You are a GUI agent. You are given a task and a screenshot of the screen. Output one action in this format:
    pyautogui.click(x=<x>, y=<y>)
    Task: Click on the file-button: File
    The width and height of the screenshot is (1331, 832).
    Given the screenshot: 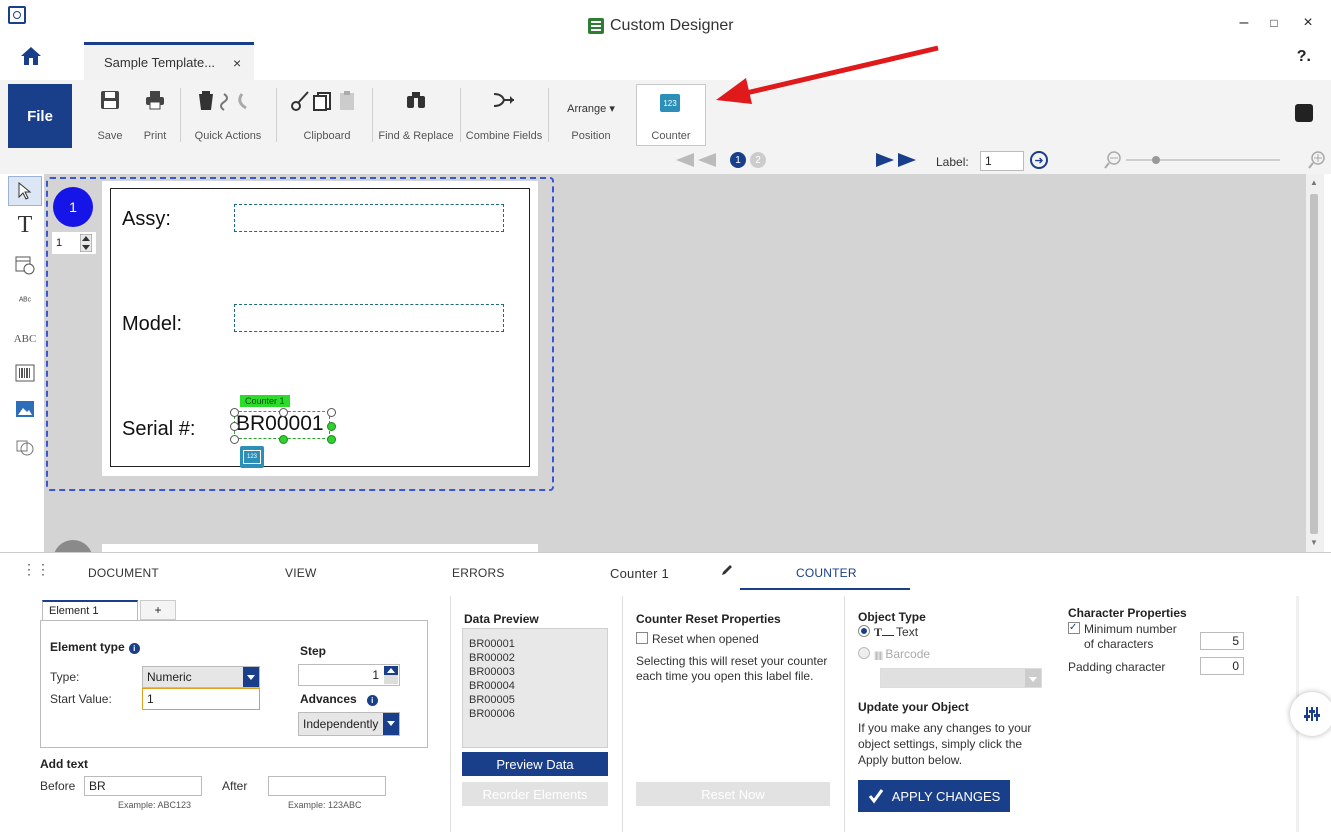 What is the action you would take?
    pyautogui.click(x=40, y=116)
    